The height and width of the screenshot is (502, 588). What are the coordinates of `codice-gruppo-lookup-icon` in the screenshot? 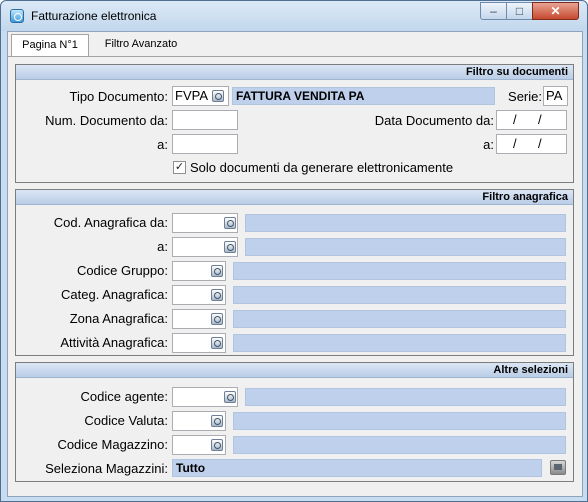 It's located at (217, 271).